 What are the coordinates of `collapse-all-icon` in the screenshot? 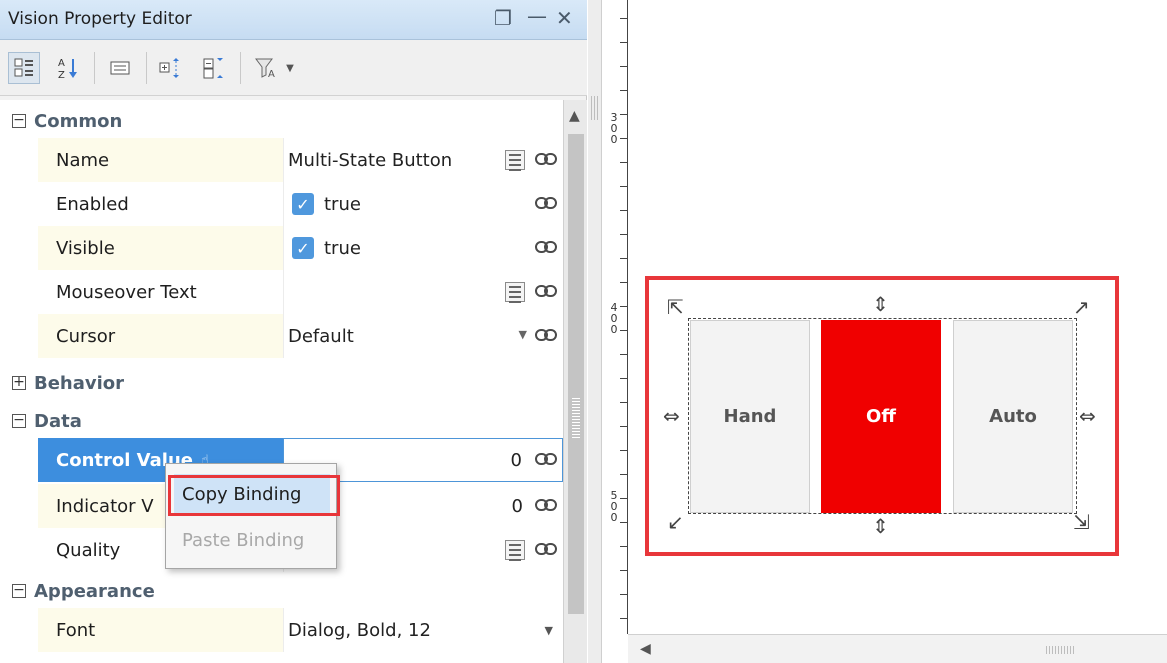 It's located at (213, 68).